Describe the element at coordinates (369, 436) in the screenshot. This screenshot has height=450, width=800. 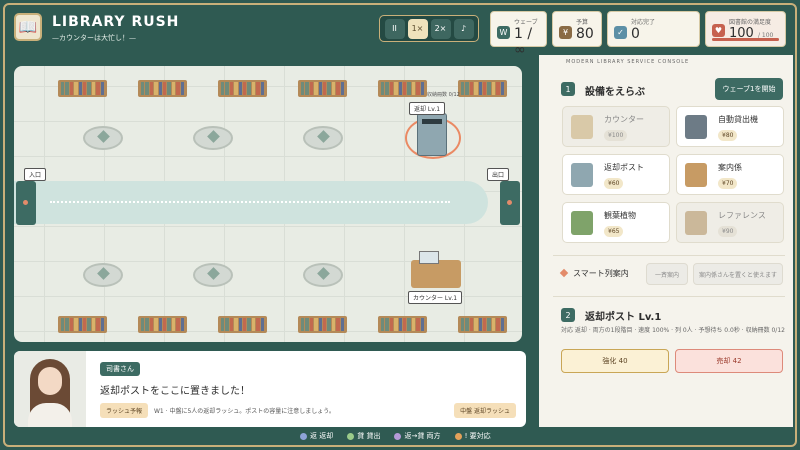
I see `legend-label: 貸 貸出` at that location.